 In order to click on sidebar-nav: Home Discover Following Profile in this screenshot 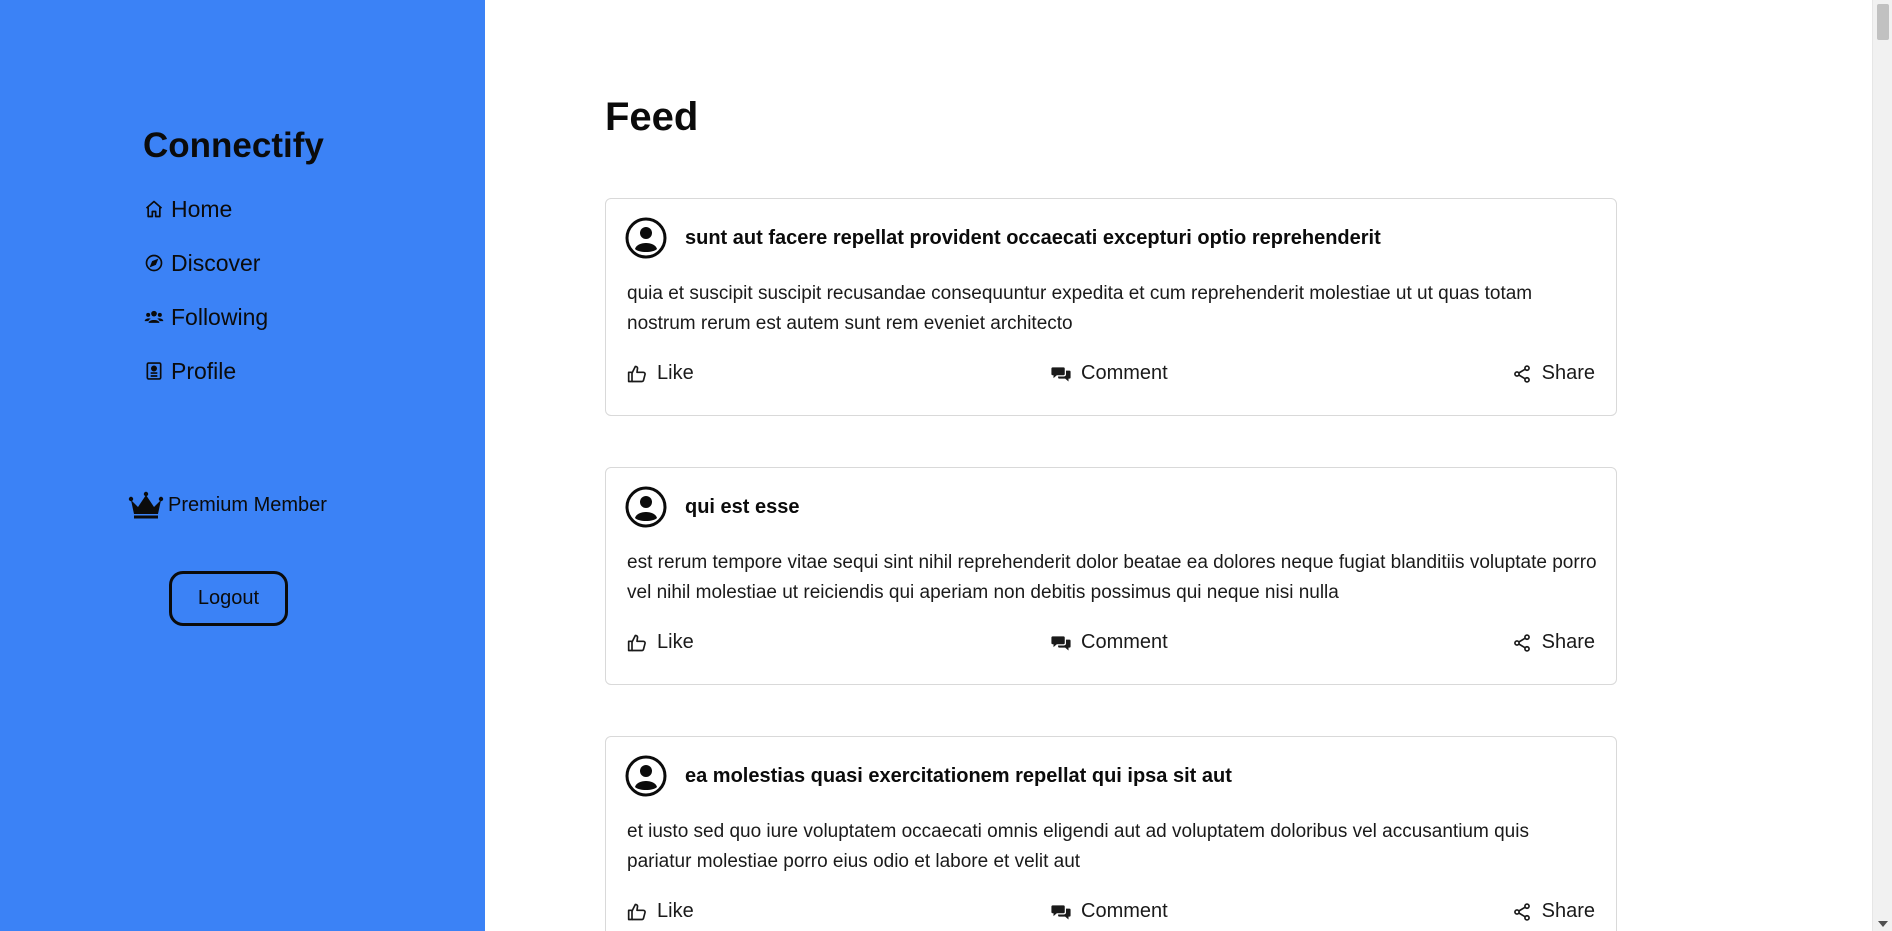, I will do `click(205, 302)`.